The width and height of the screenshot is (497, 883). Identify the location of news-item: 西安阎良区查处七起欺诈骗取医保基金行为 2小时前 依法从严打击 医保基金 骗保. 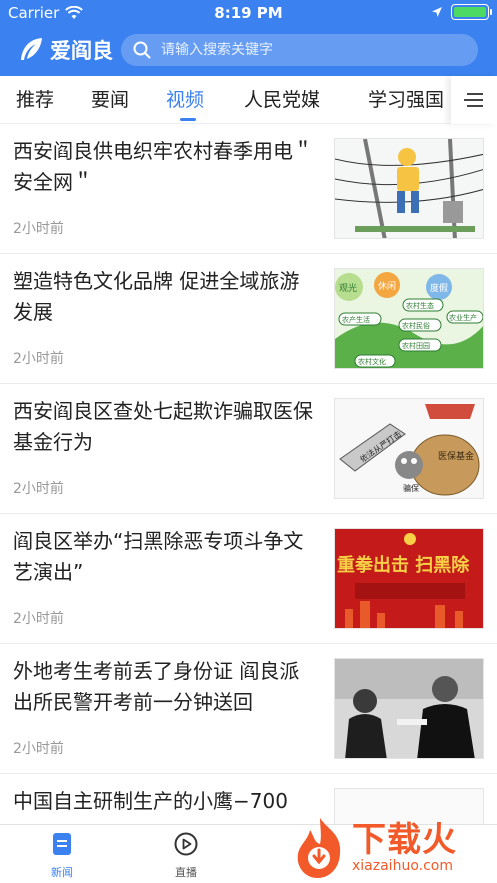
(248, 449).